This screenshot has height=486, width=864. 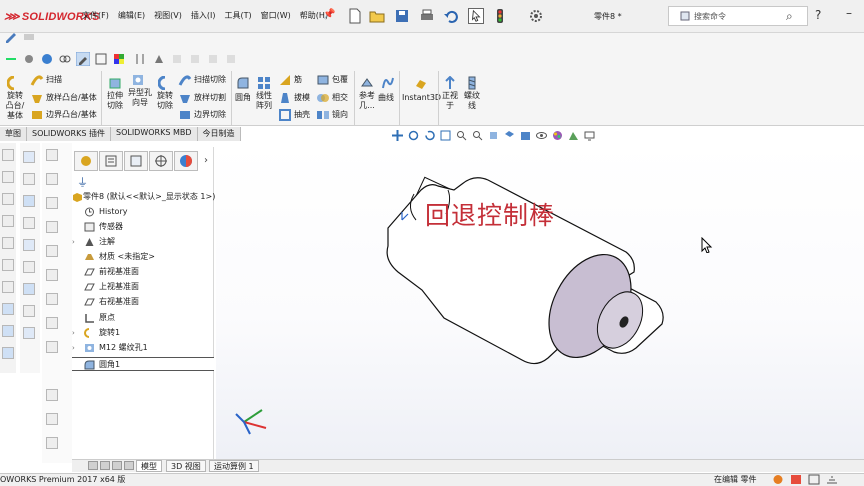 I want to click on view-orientation-icon, so click(x=509, y=135).